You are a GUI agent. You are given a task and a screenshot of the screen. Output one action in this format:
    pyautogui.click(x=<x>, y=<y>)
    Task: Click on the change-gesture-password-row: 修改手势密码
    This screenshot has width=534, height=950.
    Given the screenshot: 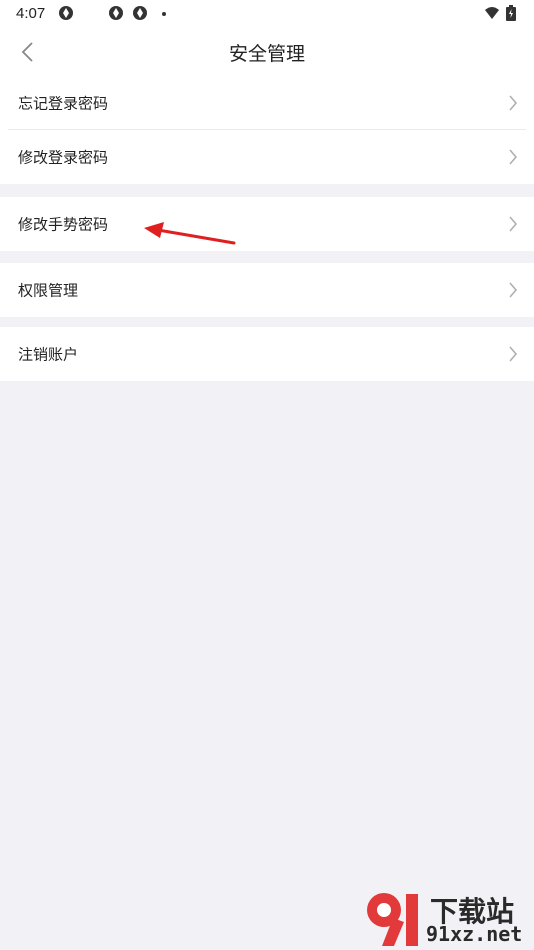 What is the action you would take?
    pyautogui.click(x=267, y=224)
    